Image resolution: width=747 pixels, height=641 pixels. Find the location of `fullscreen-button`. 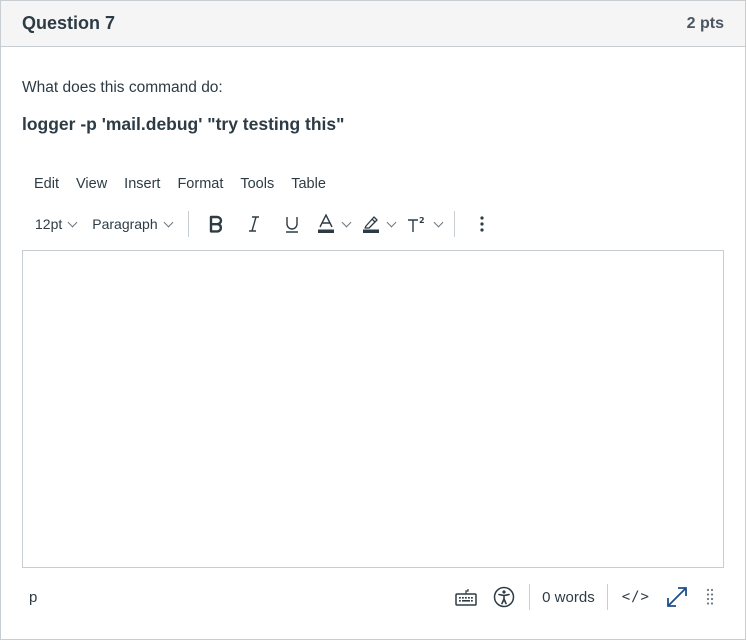

fullscreen-button is located at coordinates (677, 597).